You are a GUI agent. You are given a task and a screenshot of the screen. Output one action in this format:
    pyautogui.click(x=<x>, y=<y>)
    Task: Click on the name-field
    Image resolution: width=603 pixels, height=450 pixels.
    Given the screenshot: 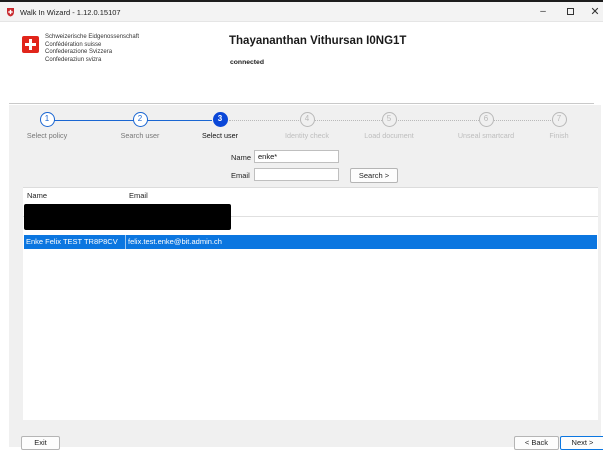 What is the action you would take?
    pyautogui.click(x=296, y=156)
    